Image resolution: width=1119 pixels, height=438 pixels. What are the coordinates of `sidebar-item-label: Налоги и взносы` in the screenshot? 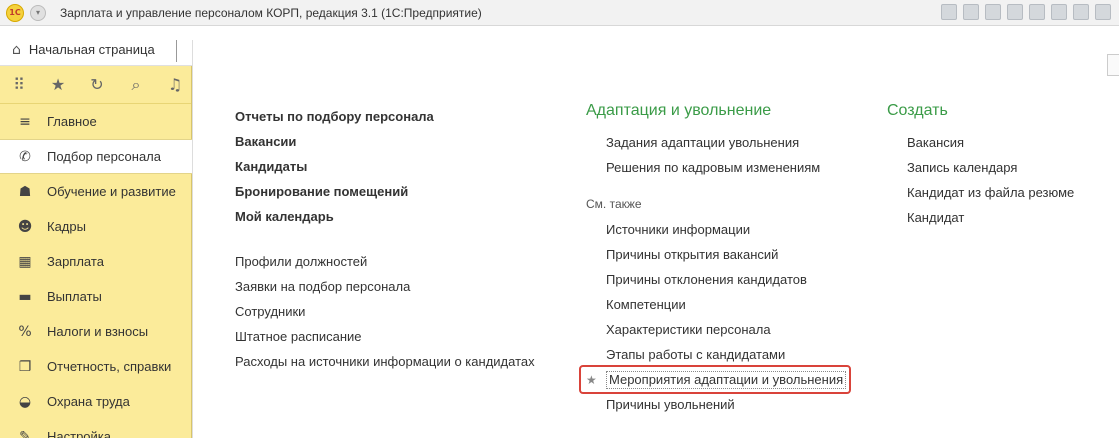 It's located at (98, 331).